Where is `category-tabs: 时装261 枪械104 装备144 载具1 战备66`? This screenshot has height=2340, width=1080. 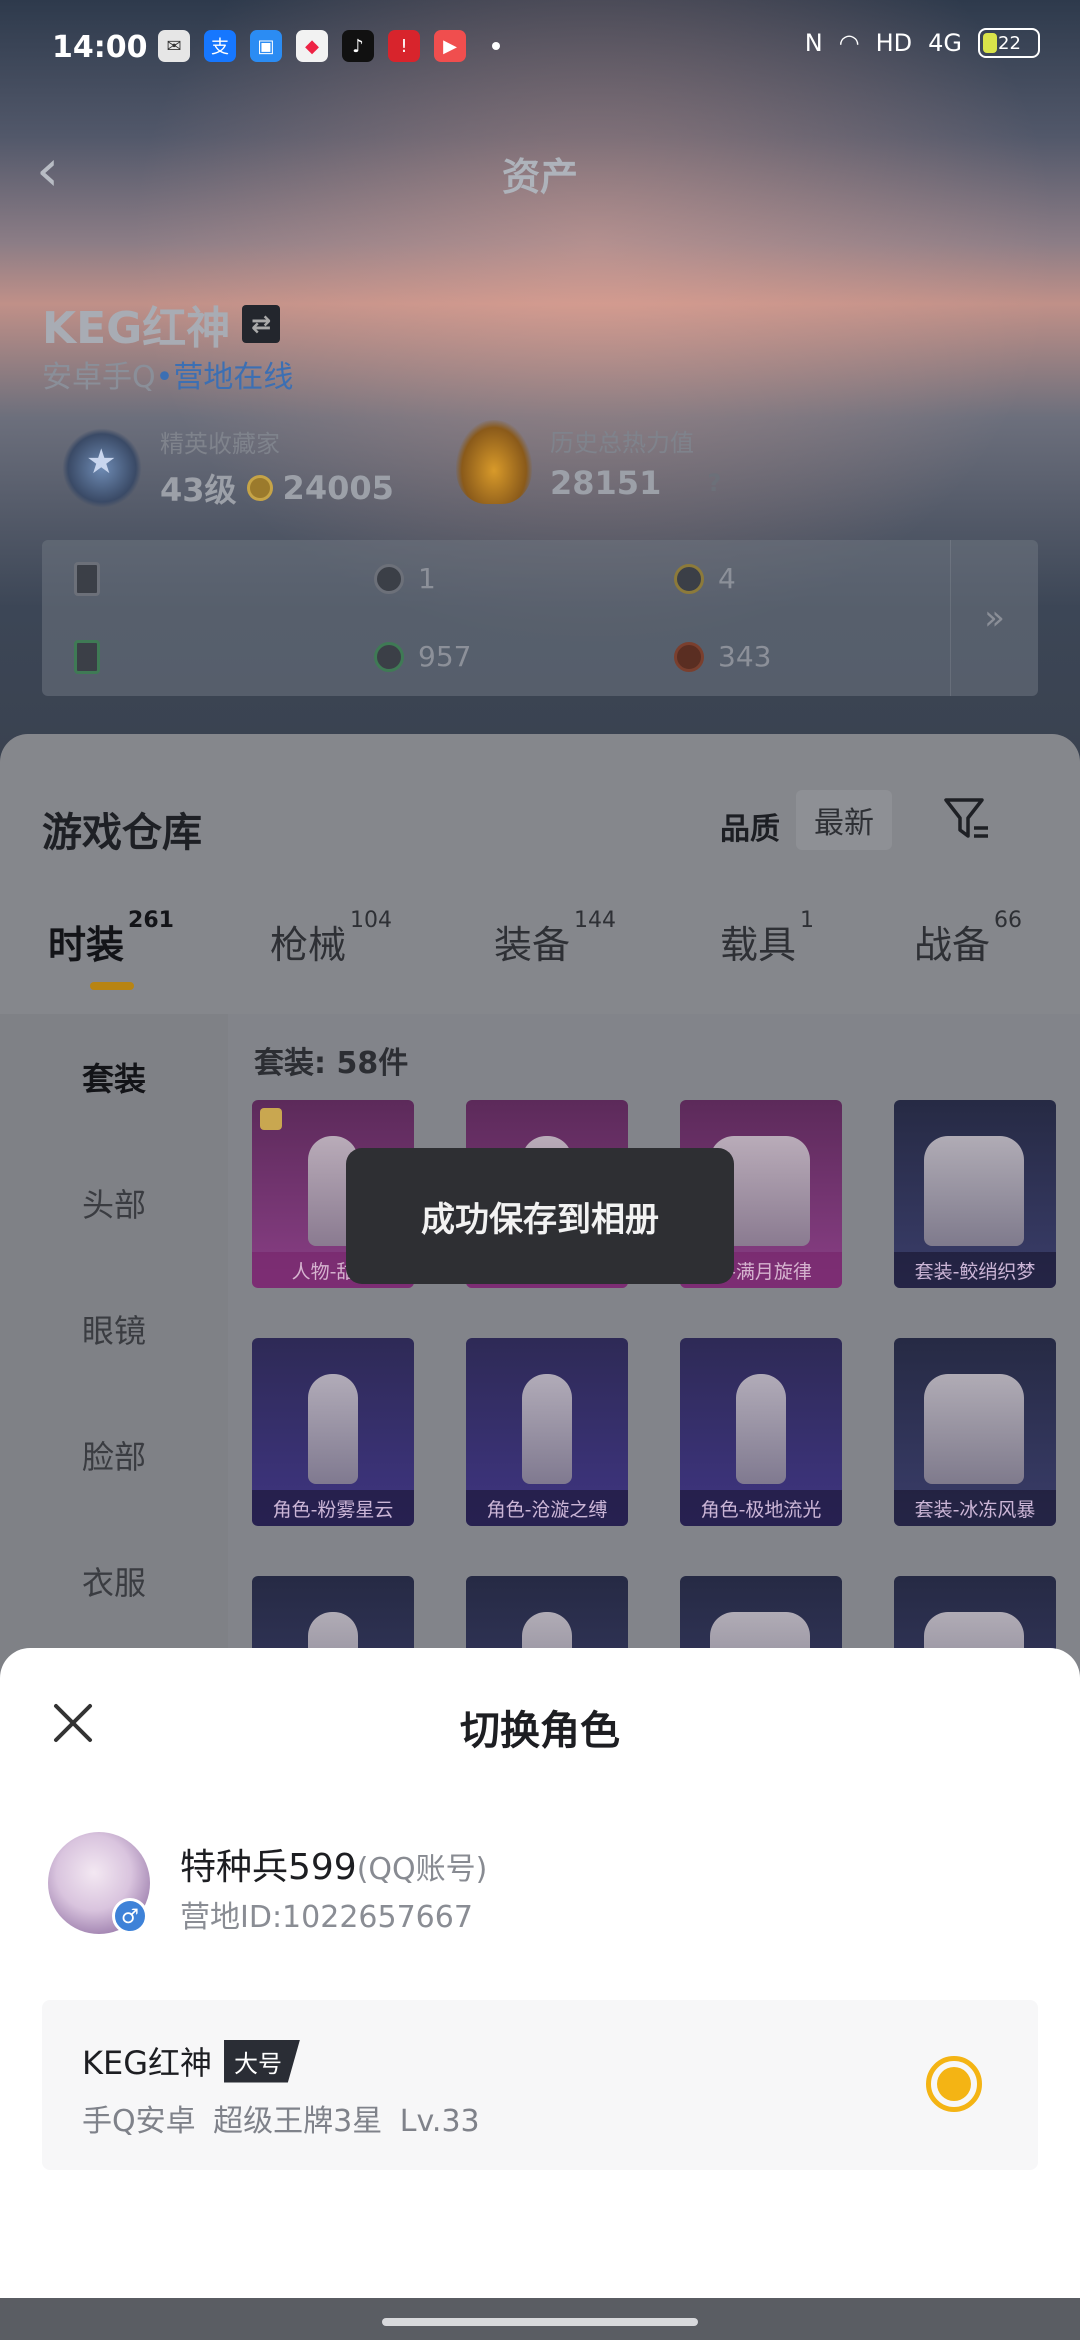
category-tabs: 时装261 枪械104 装备144 载具1 战备66 is located at coordinates (540, 946).